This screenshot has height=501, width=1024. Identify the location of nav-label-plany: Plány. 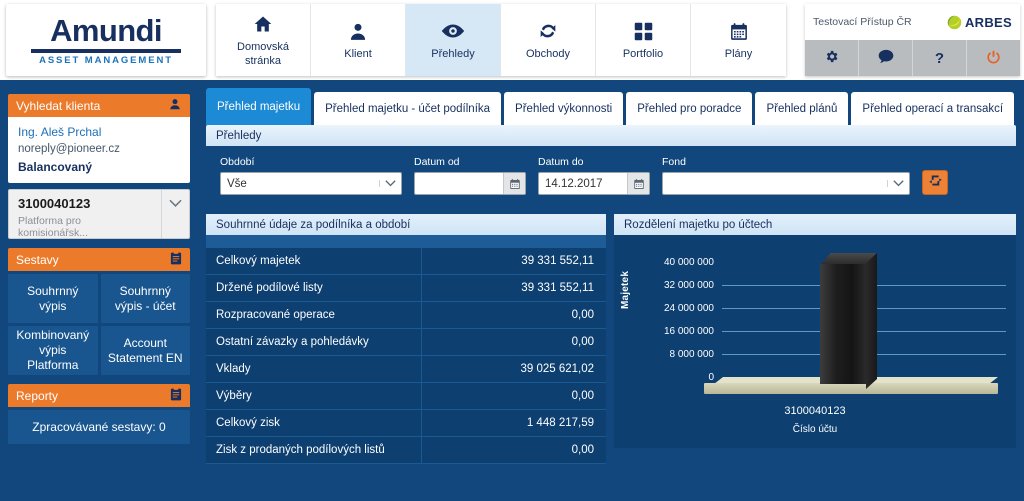
(738, 54).